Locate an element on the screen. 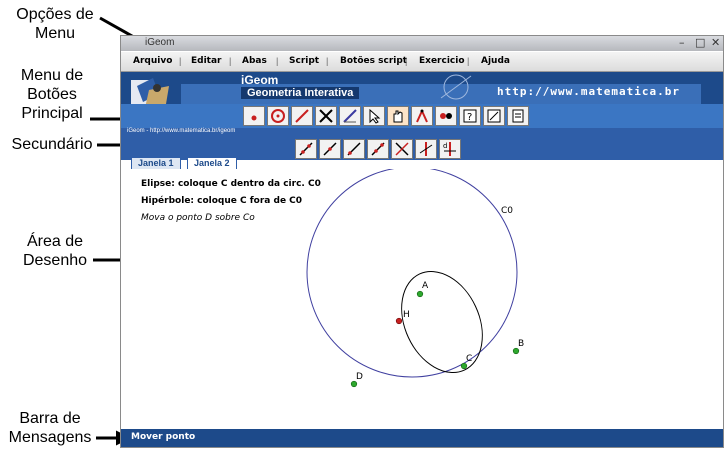 This screenshot has width=728, height=453. pen-tool-button is located at coordinates (350, 116).